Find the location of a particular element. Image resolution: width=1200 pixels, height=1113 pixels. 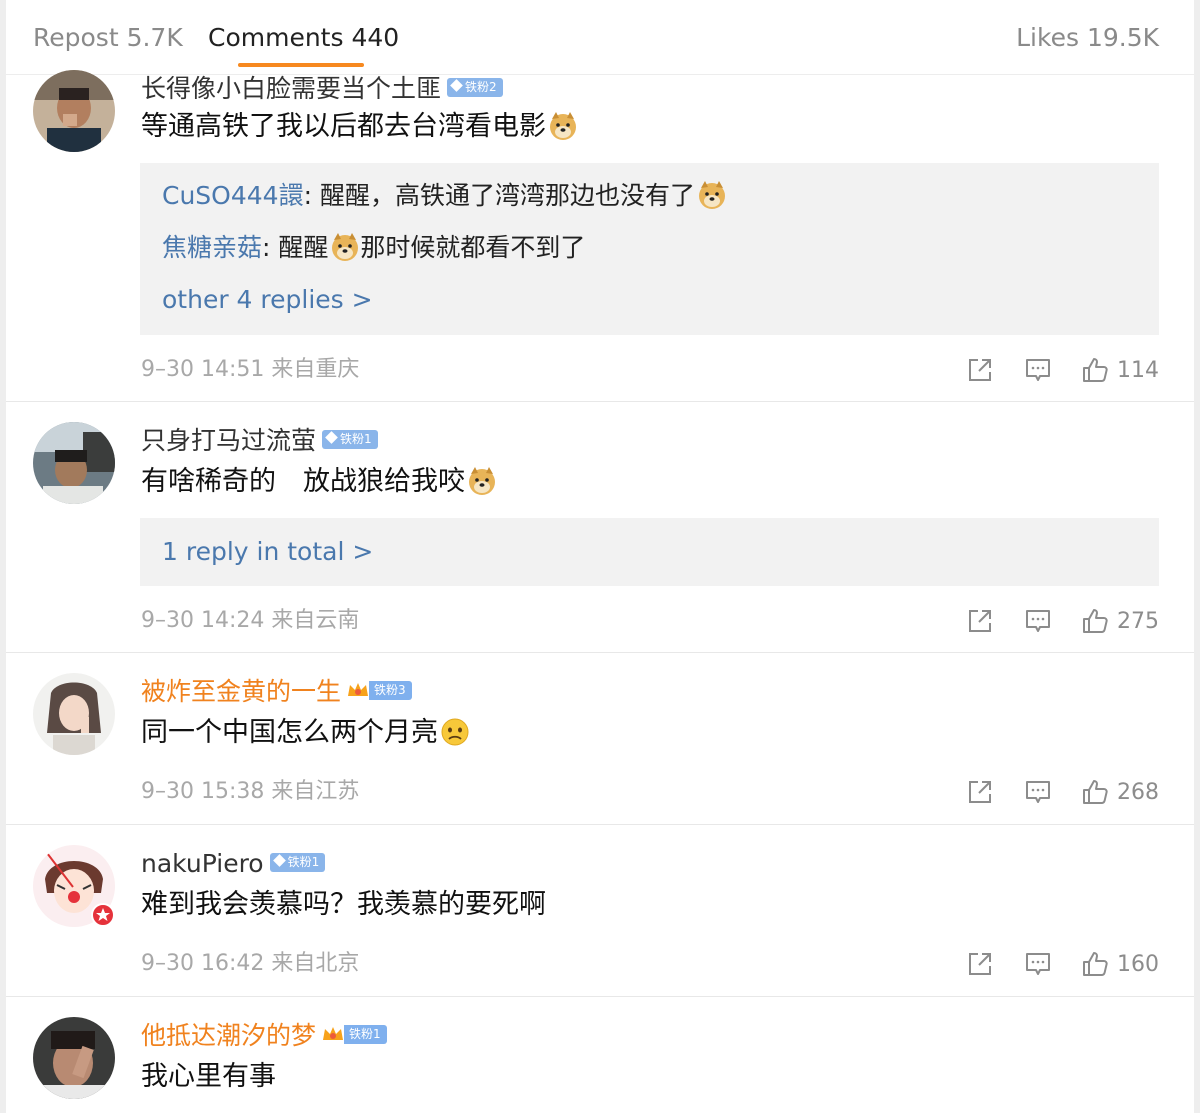

comment-text: 等通高铁了我以后都去台湾看电影 is located at coordinates (359, 127).